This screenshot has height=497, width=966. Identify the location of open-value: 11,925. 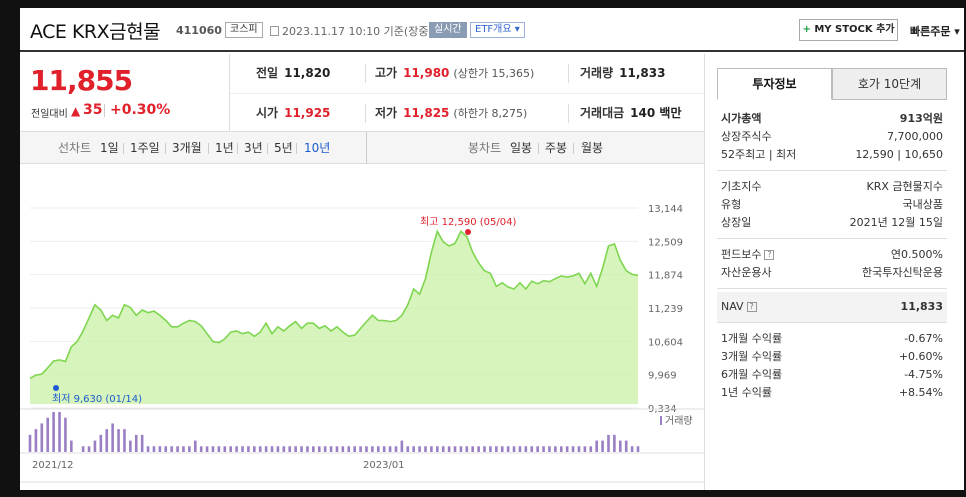
(307, 113).